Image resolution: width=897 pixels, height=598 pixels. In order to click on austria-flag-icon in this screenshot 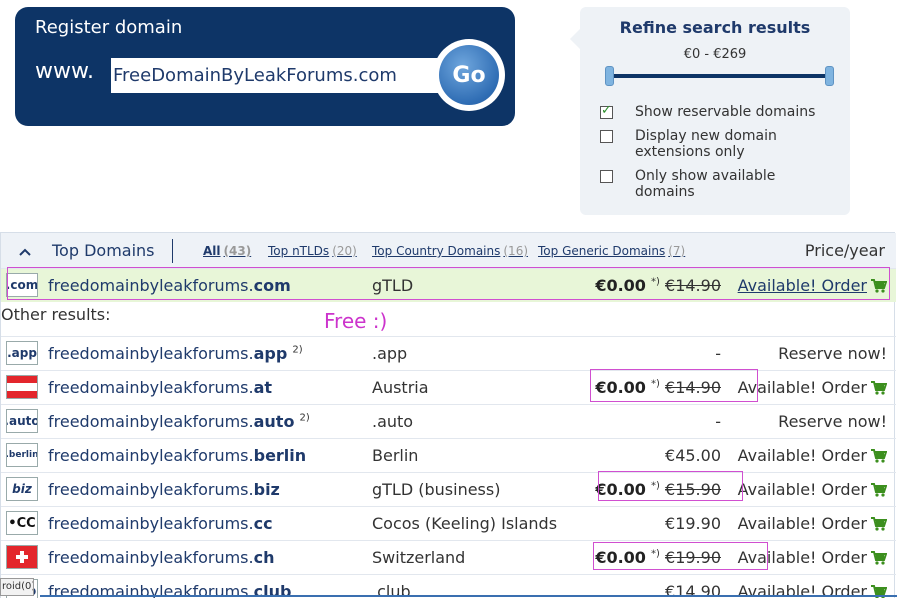, I will do `click(22, 387)`.